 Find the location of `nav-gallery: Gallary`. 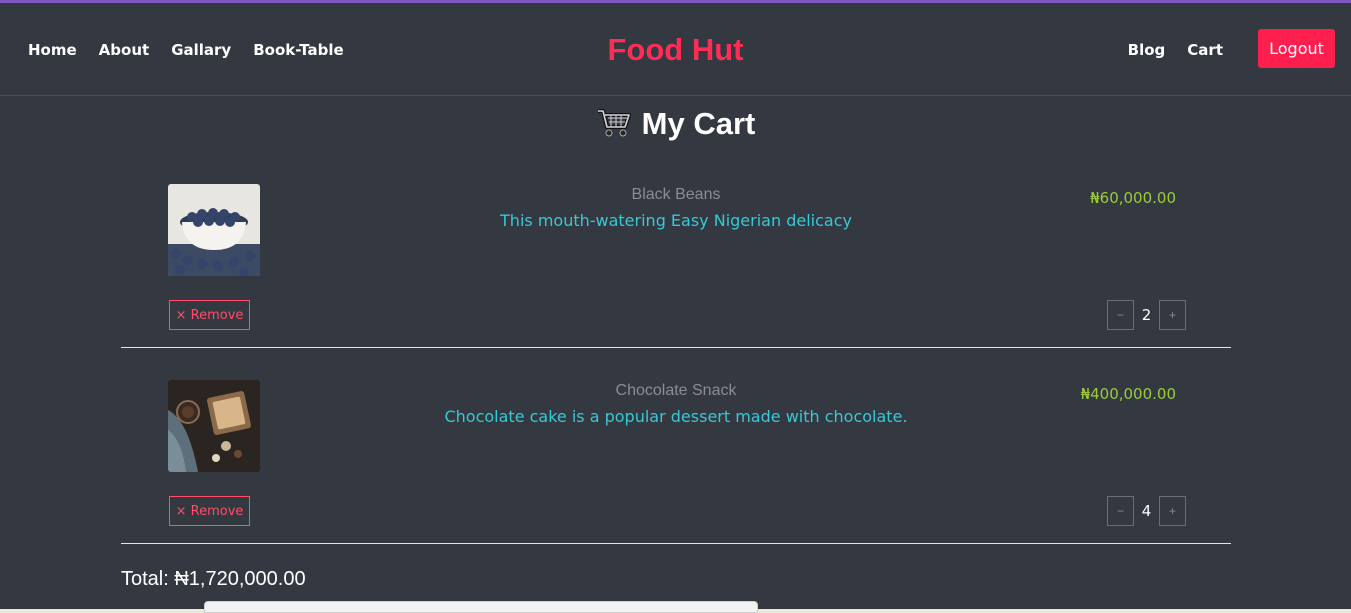

nav-gallery: Gallary is located at coordinates (201, 50).